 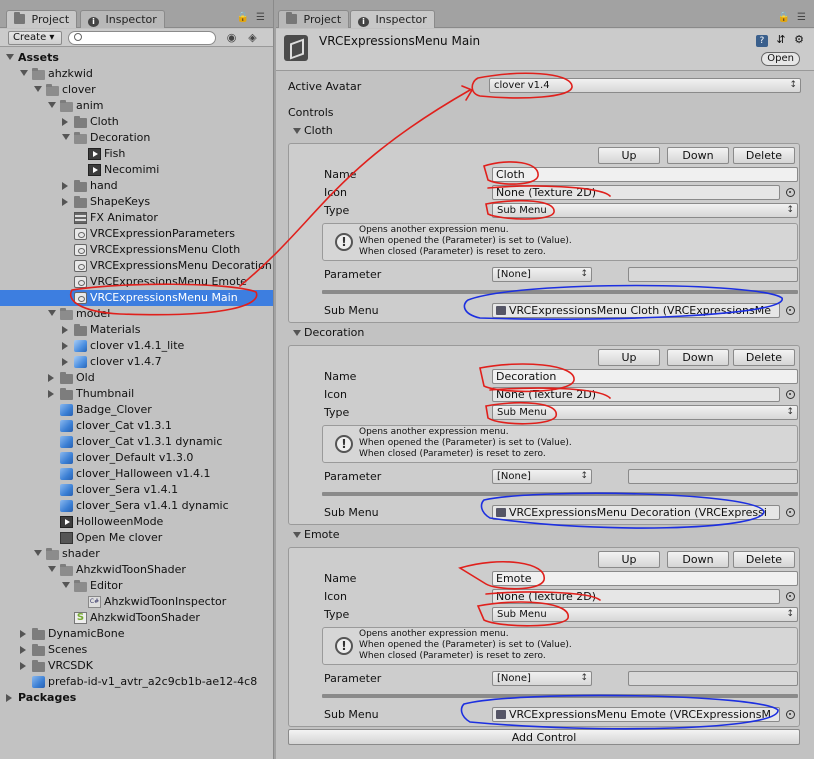 I want to click on add-control-button: Add Control, so click(x=544, y=737).